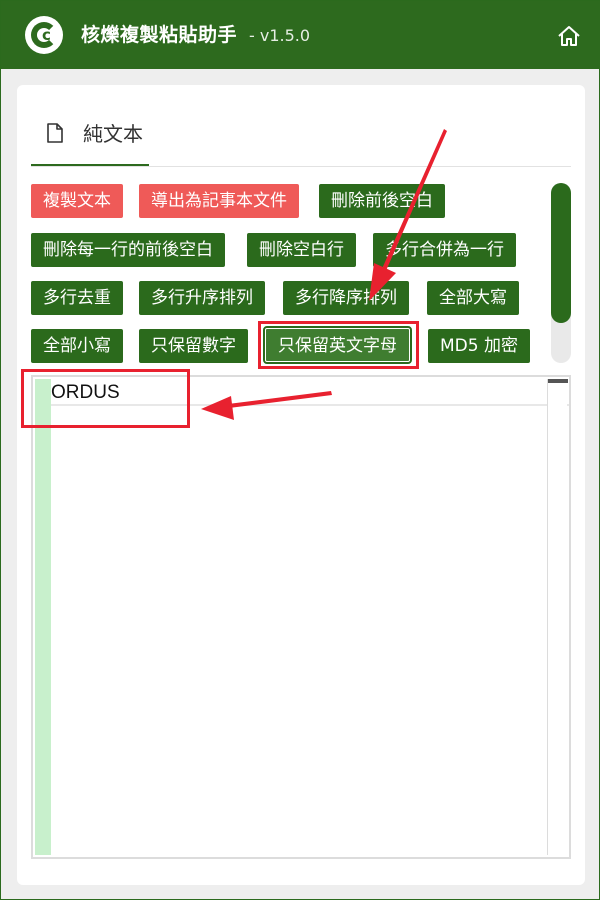  Describe the element at coordinates (558, 381) in the screenshot. I see `editor-scroll-thumb` at that location.